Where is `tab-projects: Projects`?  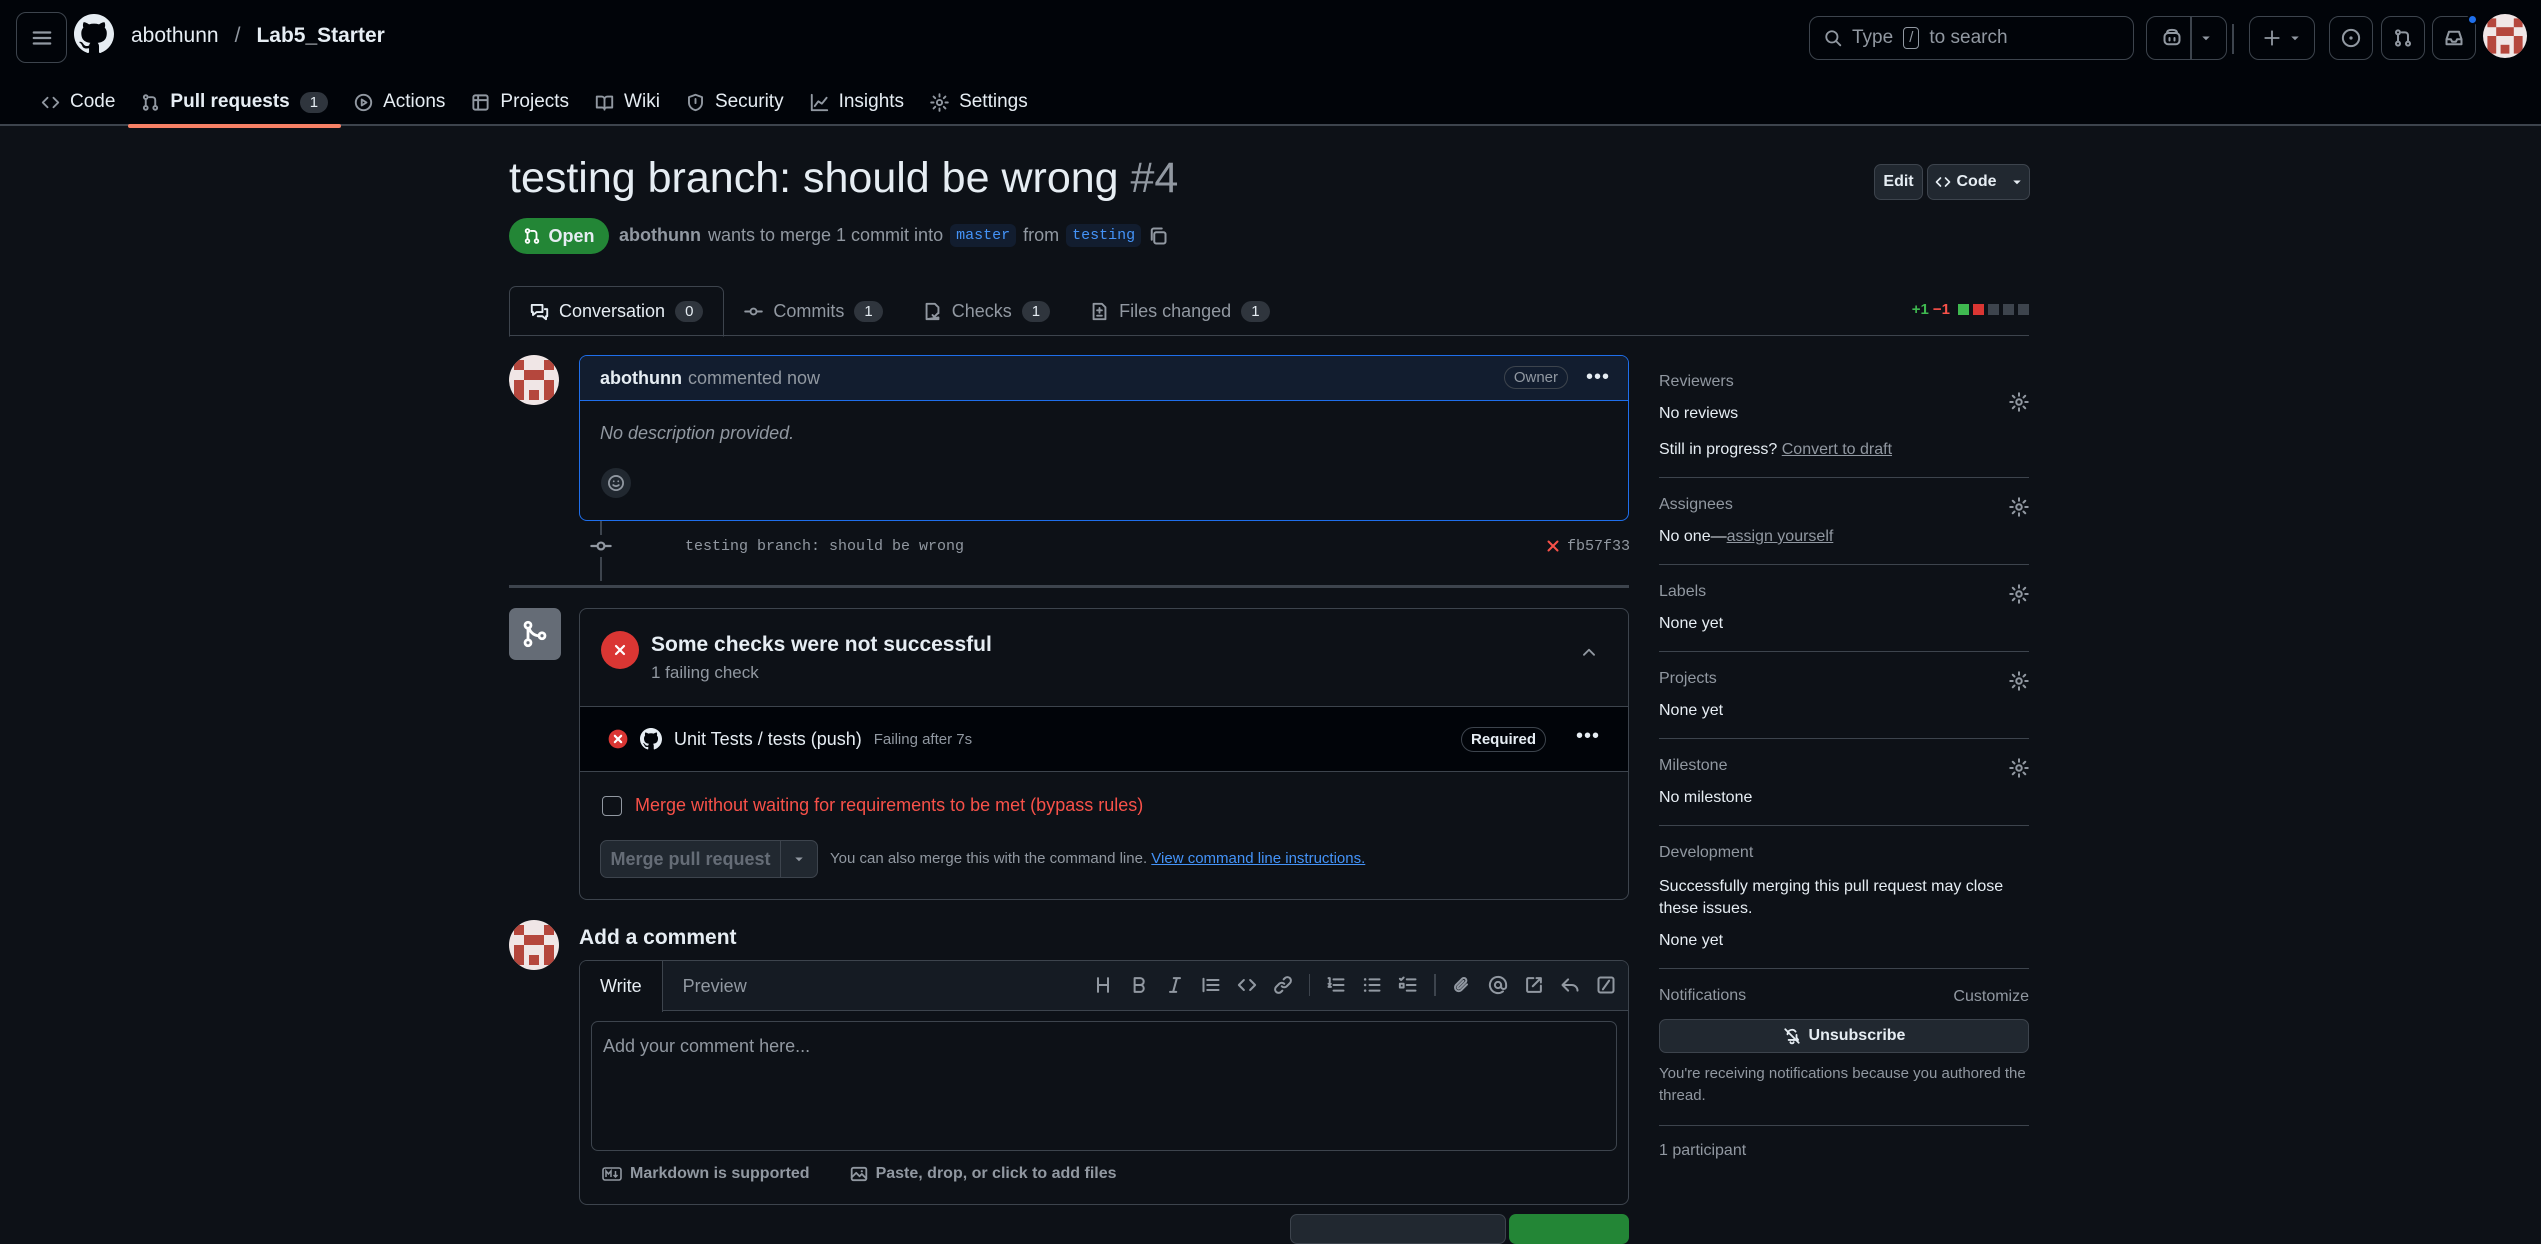 tab-projects: Projects is located at coordinates (520, 102).